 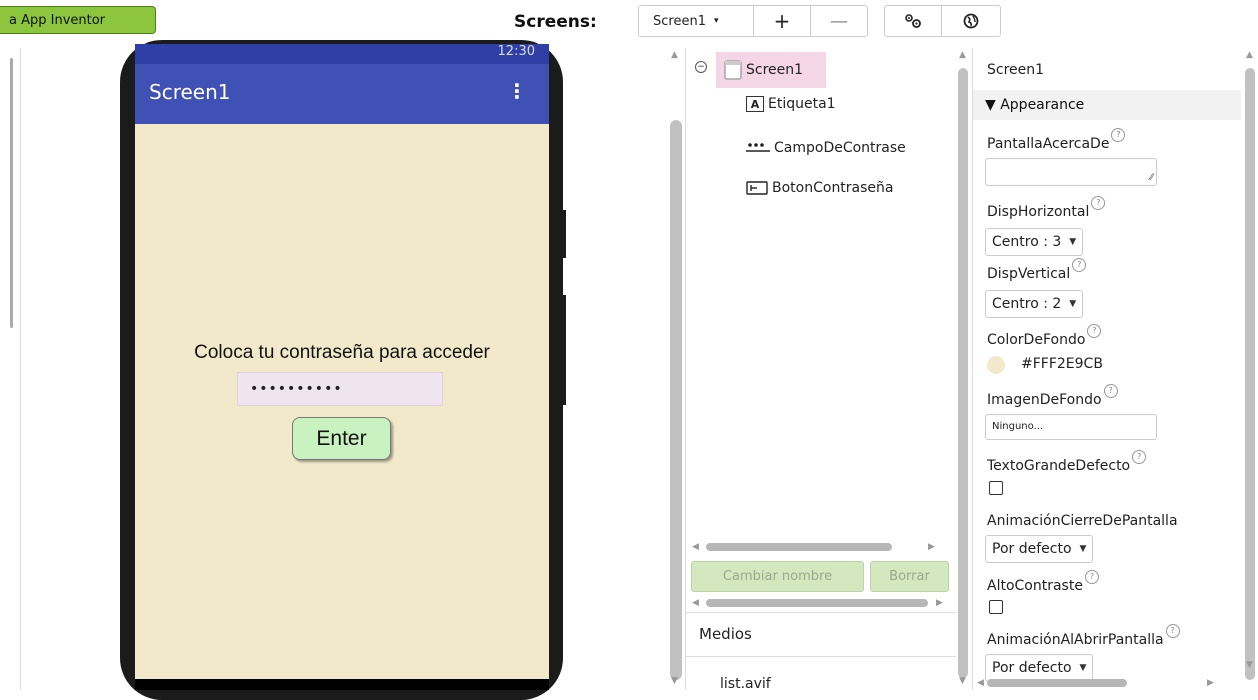 What do you see at coordinates (1016, 70) in the screenshot?
I see `properties-component-name: Screen1` at bounding box center [1016, 70].